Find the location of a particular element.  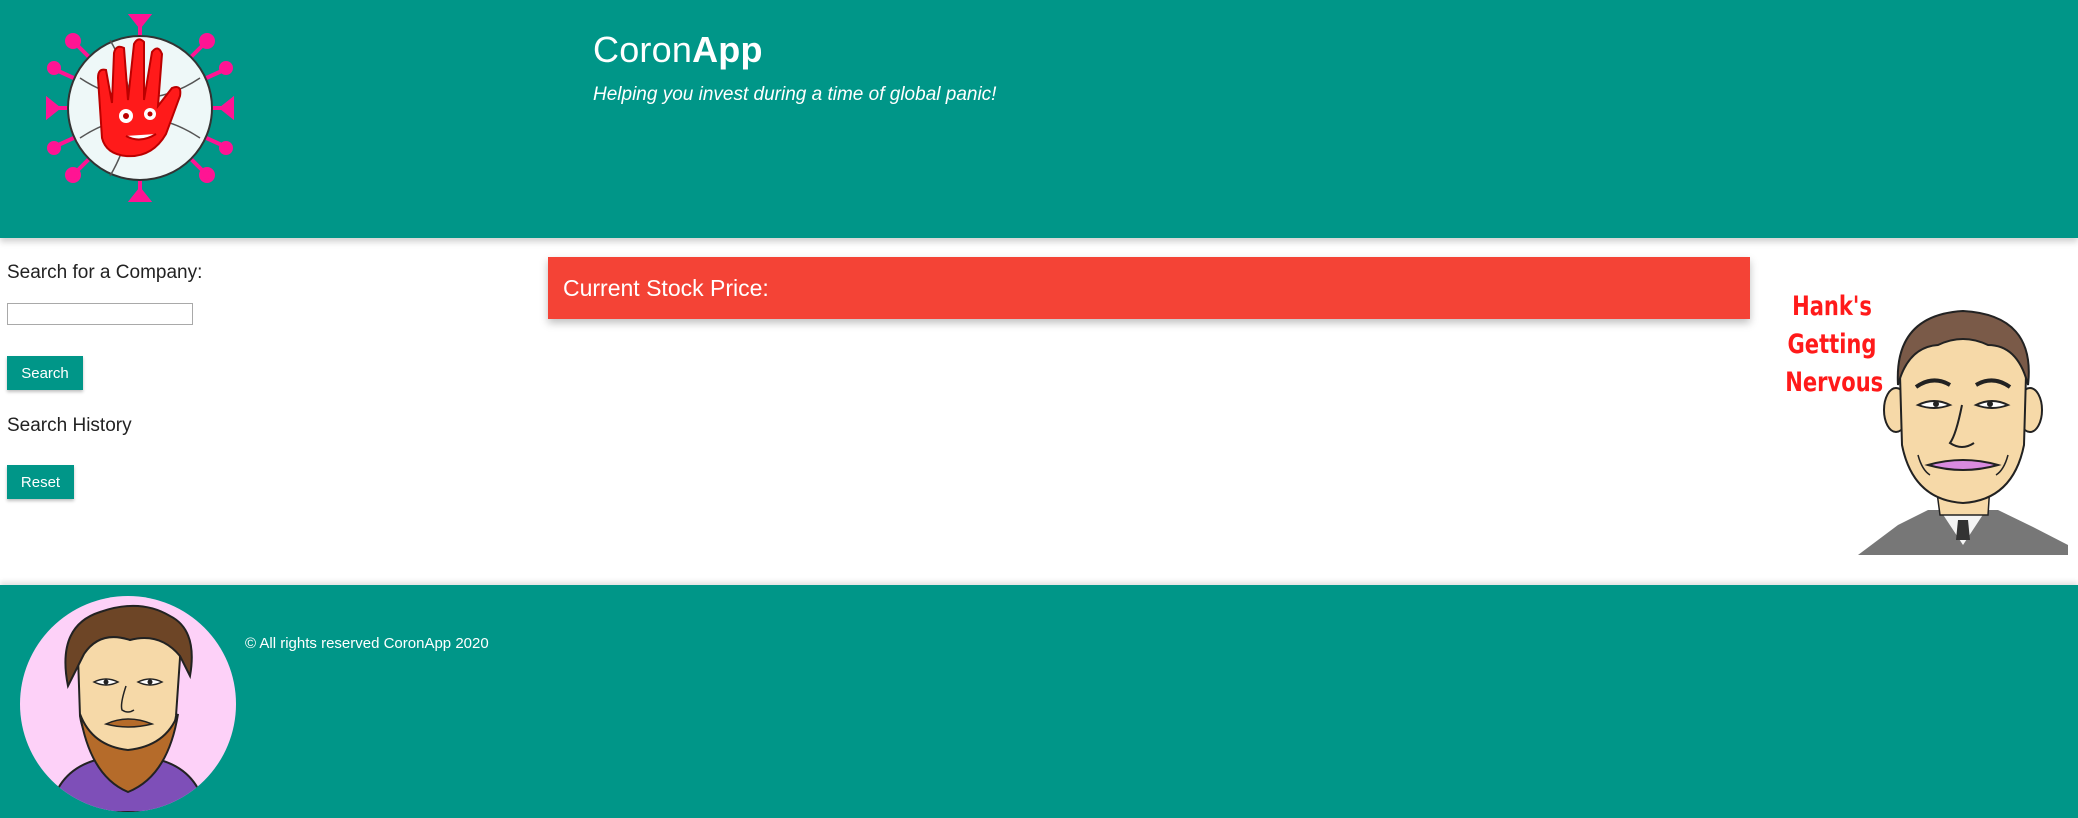

current-stock-price-label: Current Stock Price: is located at coordinates (666, 287).